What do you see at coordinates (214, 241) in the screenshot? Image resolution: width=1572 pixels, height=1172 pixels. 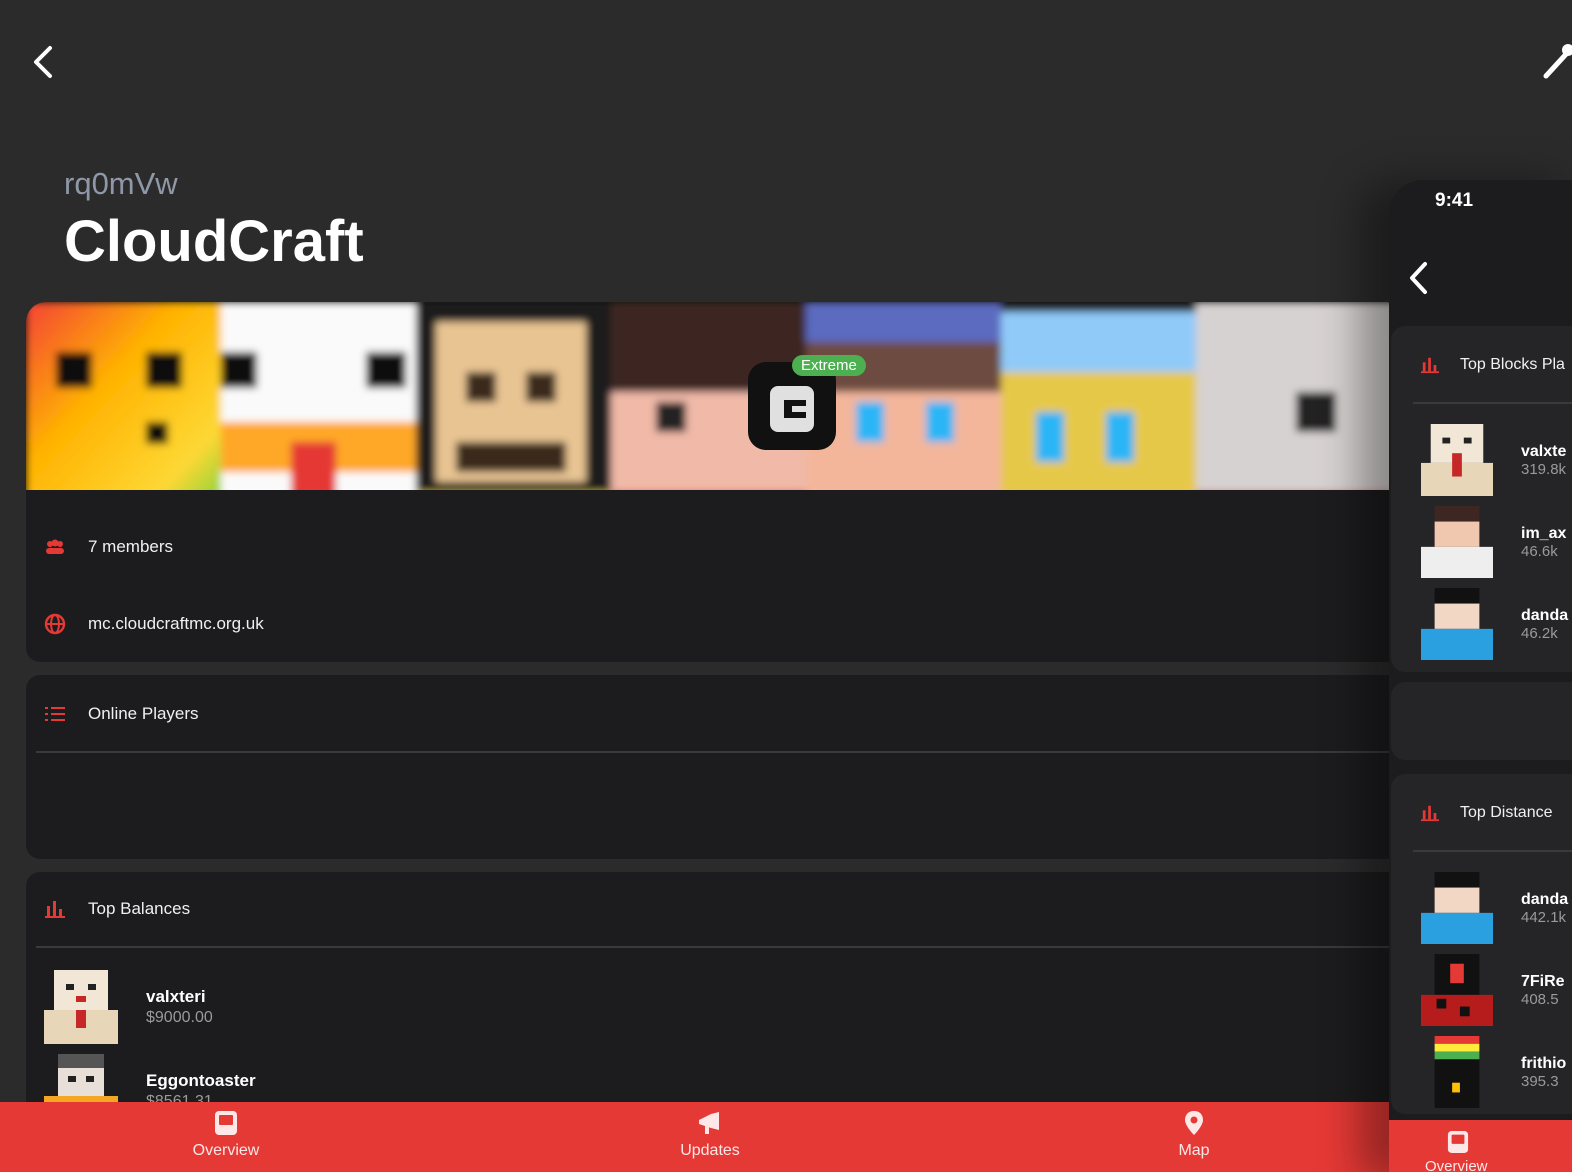 I see `server-name: CloudCraft` at bounding box center [214, 241].